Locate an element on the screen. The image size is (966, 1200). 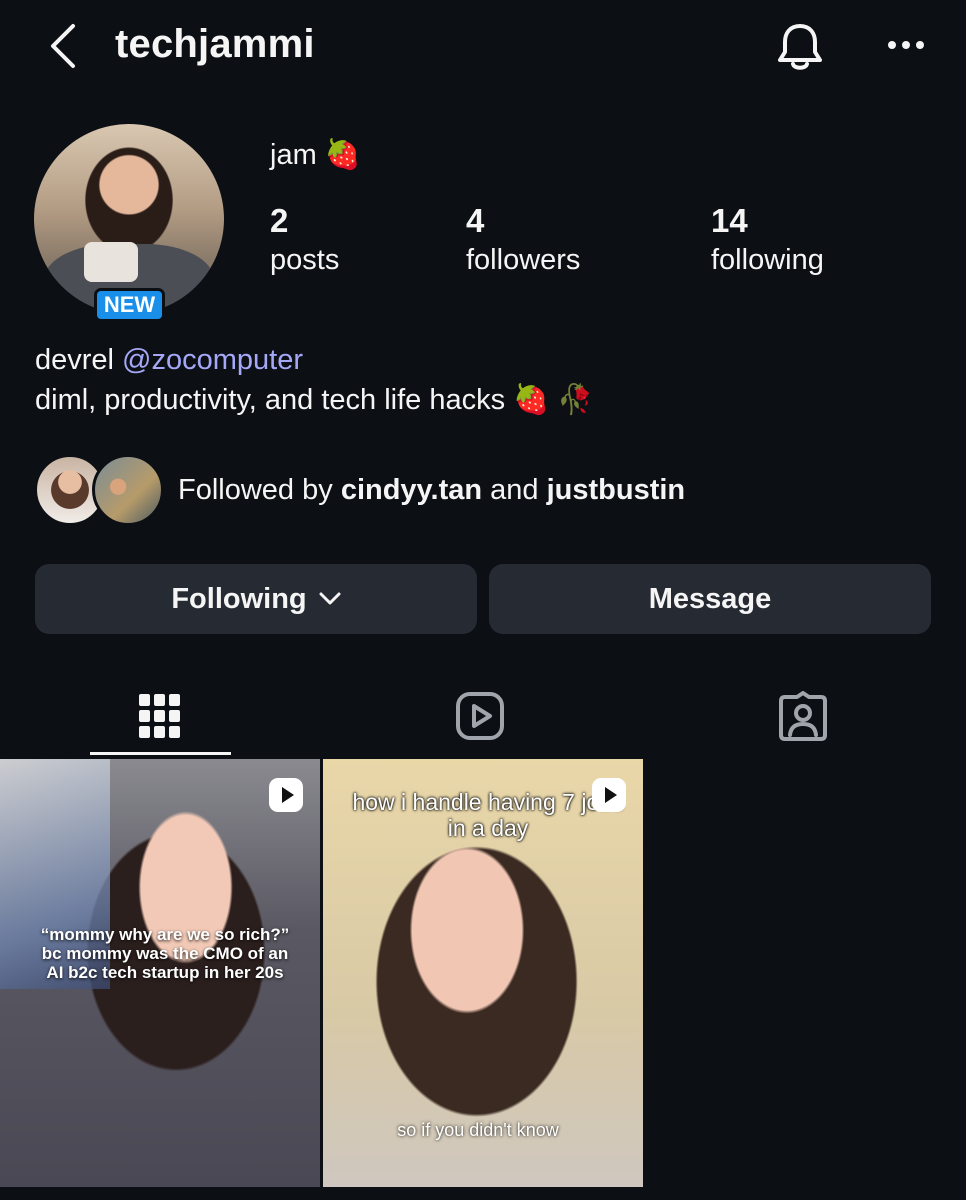
tab-grid is located at coordinates (160, 716).